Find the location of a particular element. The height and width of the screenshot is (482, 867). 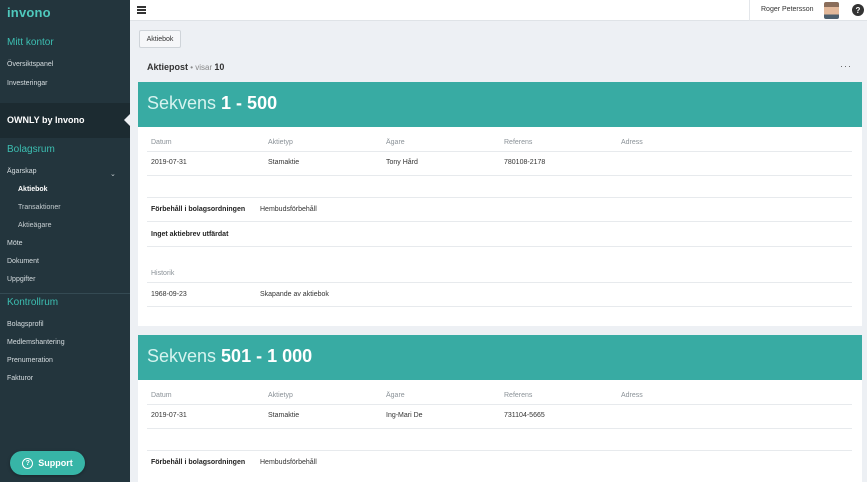

user-menu: Roger Petersson is located at coordinates (798, 10).